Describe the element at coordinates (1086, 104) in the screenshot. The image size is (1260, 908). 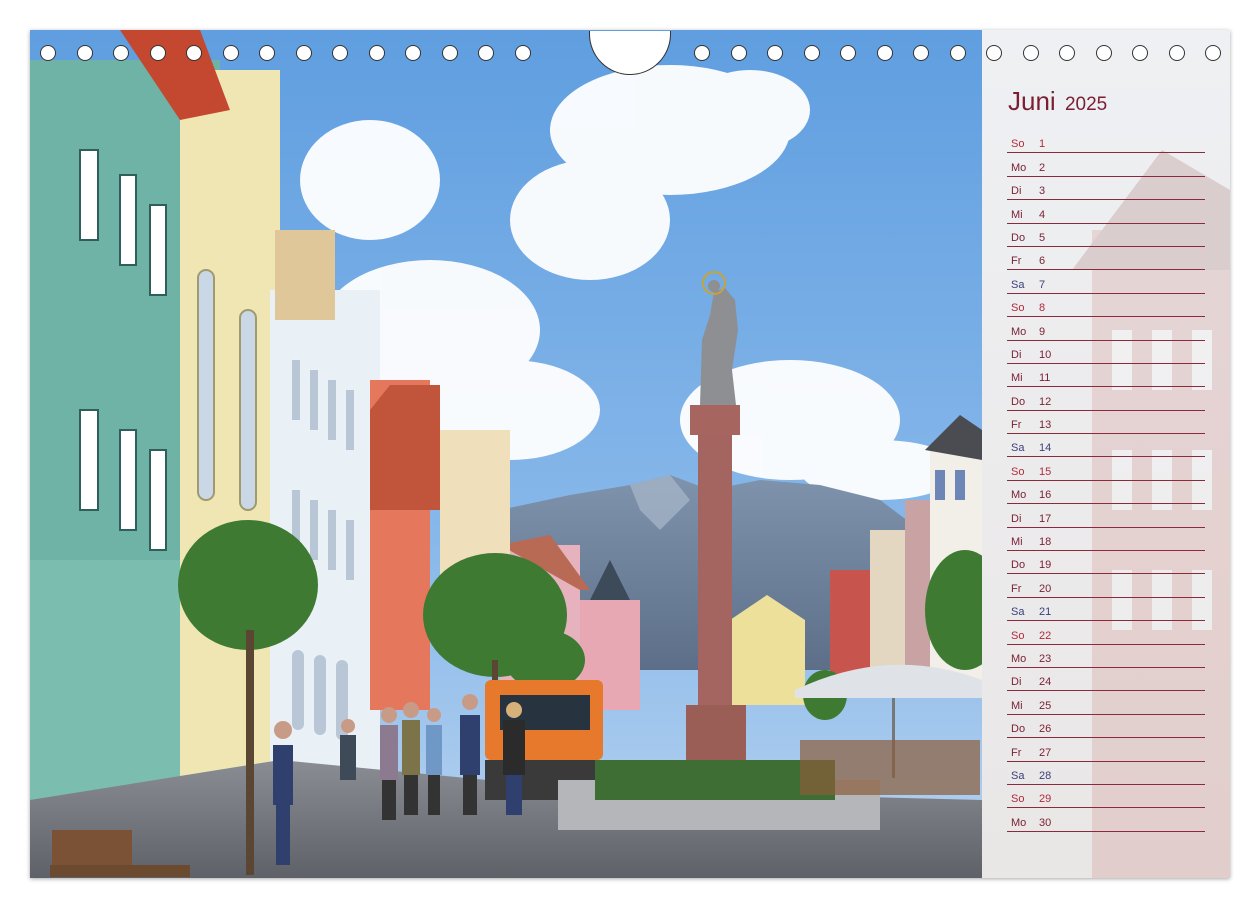
I see `month-year: 2025` at that location.